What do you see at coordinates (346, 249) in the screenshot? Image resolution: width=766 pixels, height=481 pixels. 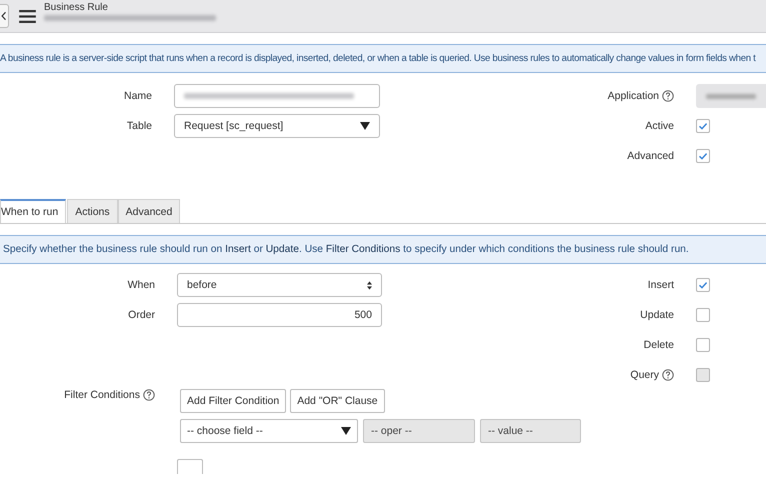 I see `info-banner-text: Specify whether the business rule should run on Insert or Update. Use Filter Conditions to specify under which conditions the business rule should run.` at bounding box center [346, 249].